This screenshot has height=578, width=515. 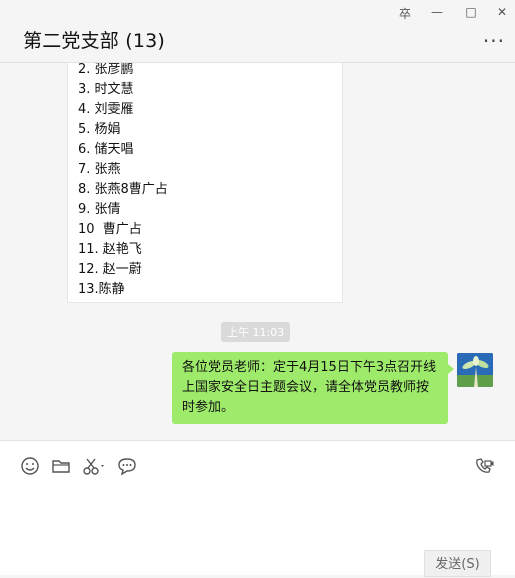 I want to click on chat-bubble-icon, so click(x=127, y=466).